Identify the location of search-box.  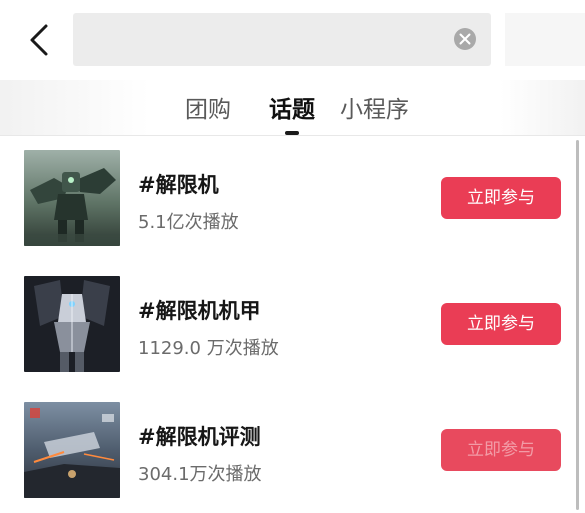
(282, 40).